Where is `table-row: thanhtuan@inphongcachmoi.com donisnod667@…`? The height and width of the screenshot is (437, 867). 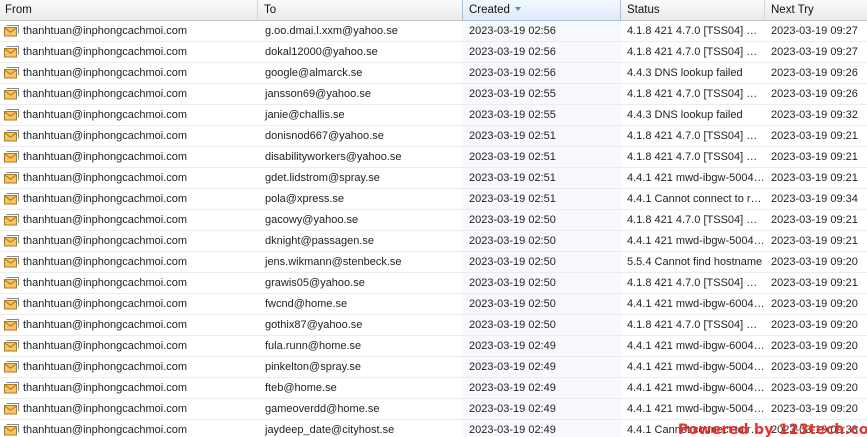 table-row: thanhtuan@inphongcachmoi.com donisnod667@… is located at coordinates (433, 136).